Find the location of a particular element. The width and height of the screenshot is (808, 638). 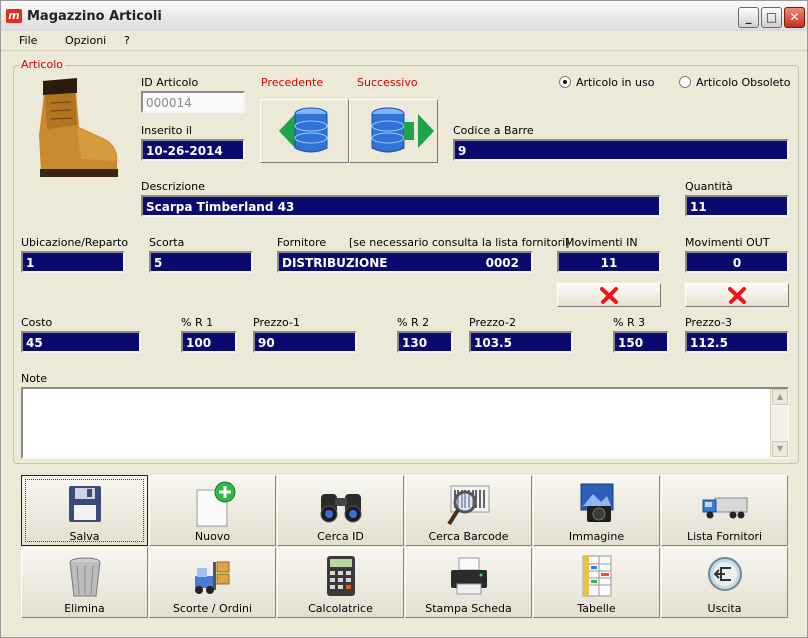

reset-movimenti-out-button is located at coordinates (737, 295).